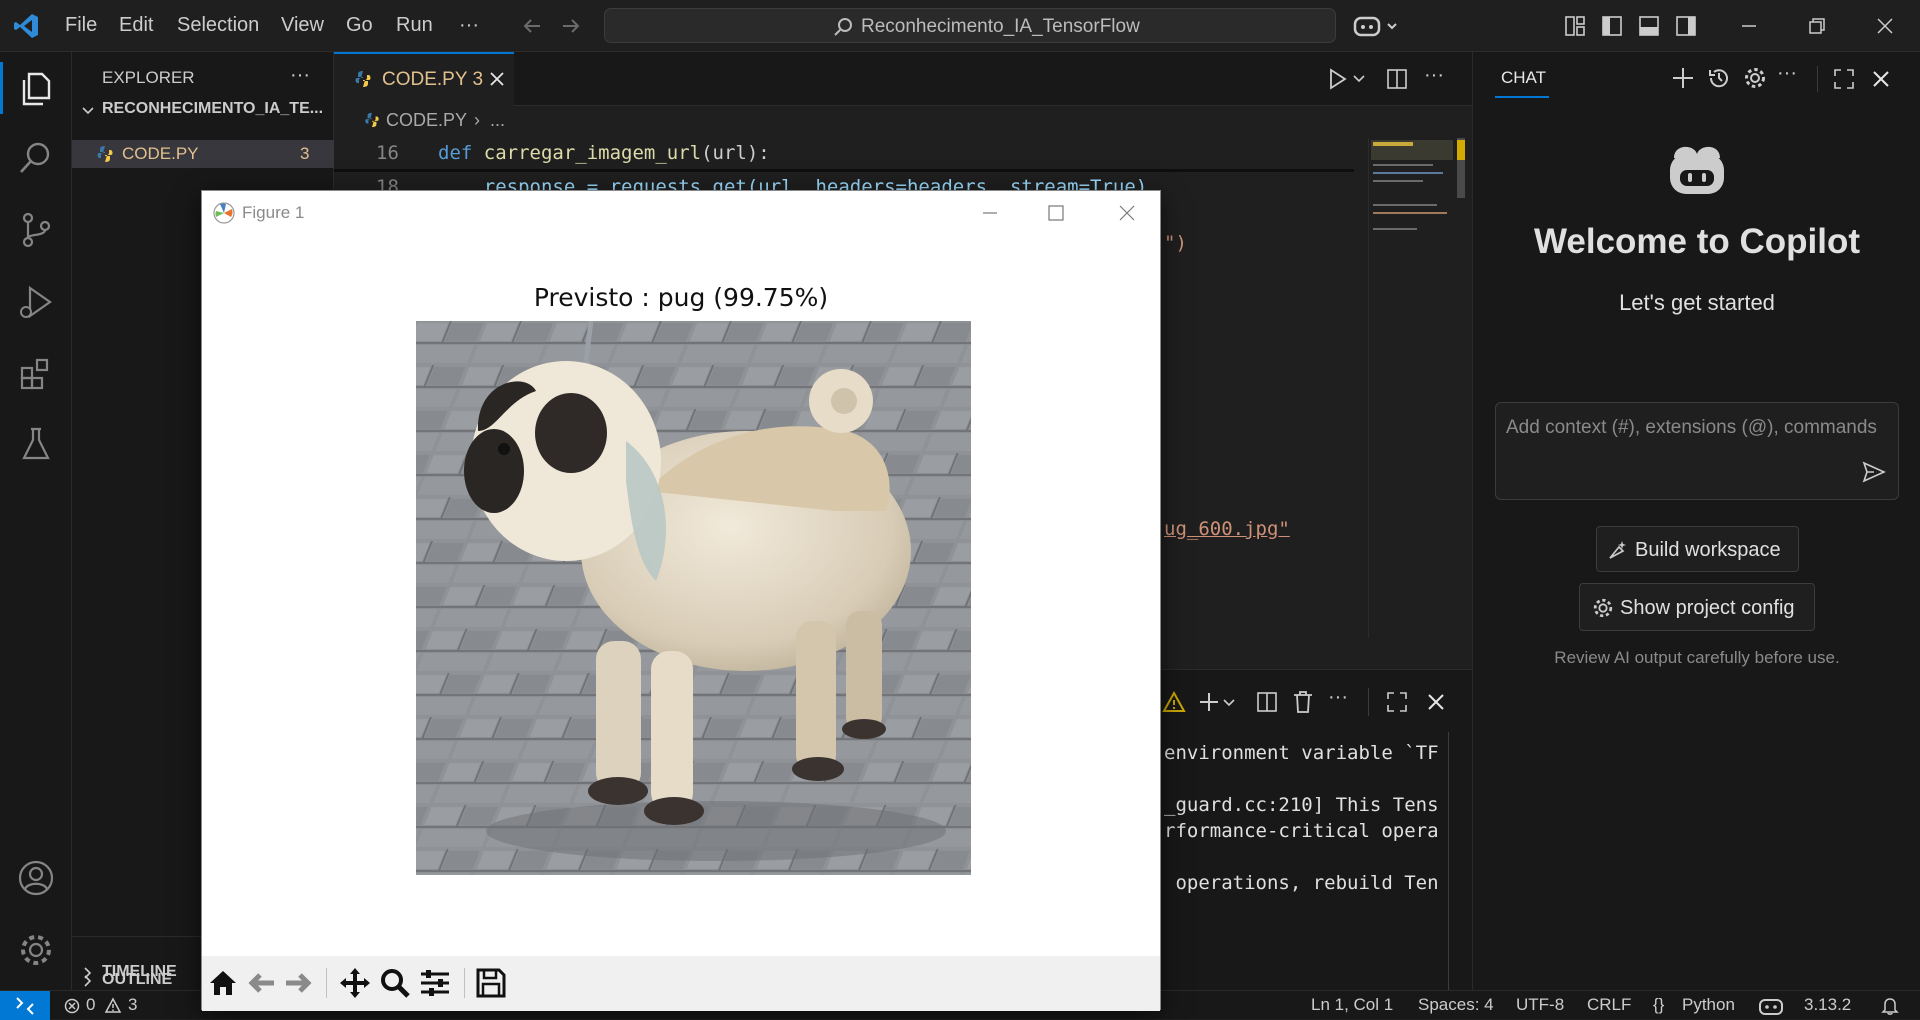 The height and width of the screenshot is (1020, 1920). What do you see at coordinates (1697, 302) in the screenshot?
I see `welcome-subtitle: Let's get started` at bounding box center [1697, 302].